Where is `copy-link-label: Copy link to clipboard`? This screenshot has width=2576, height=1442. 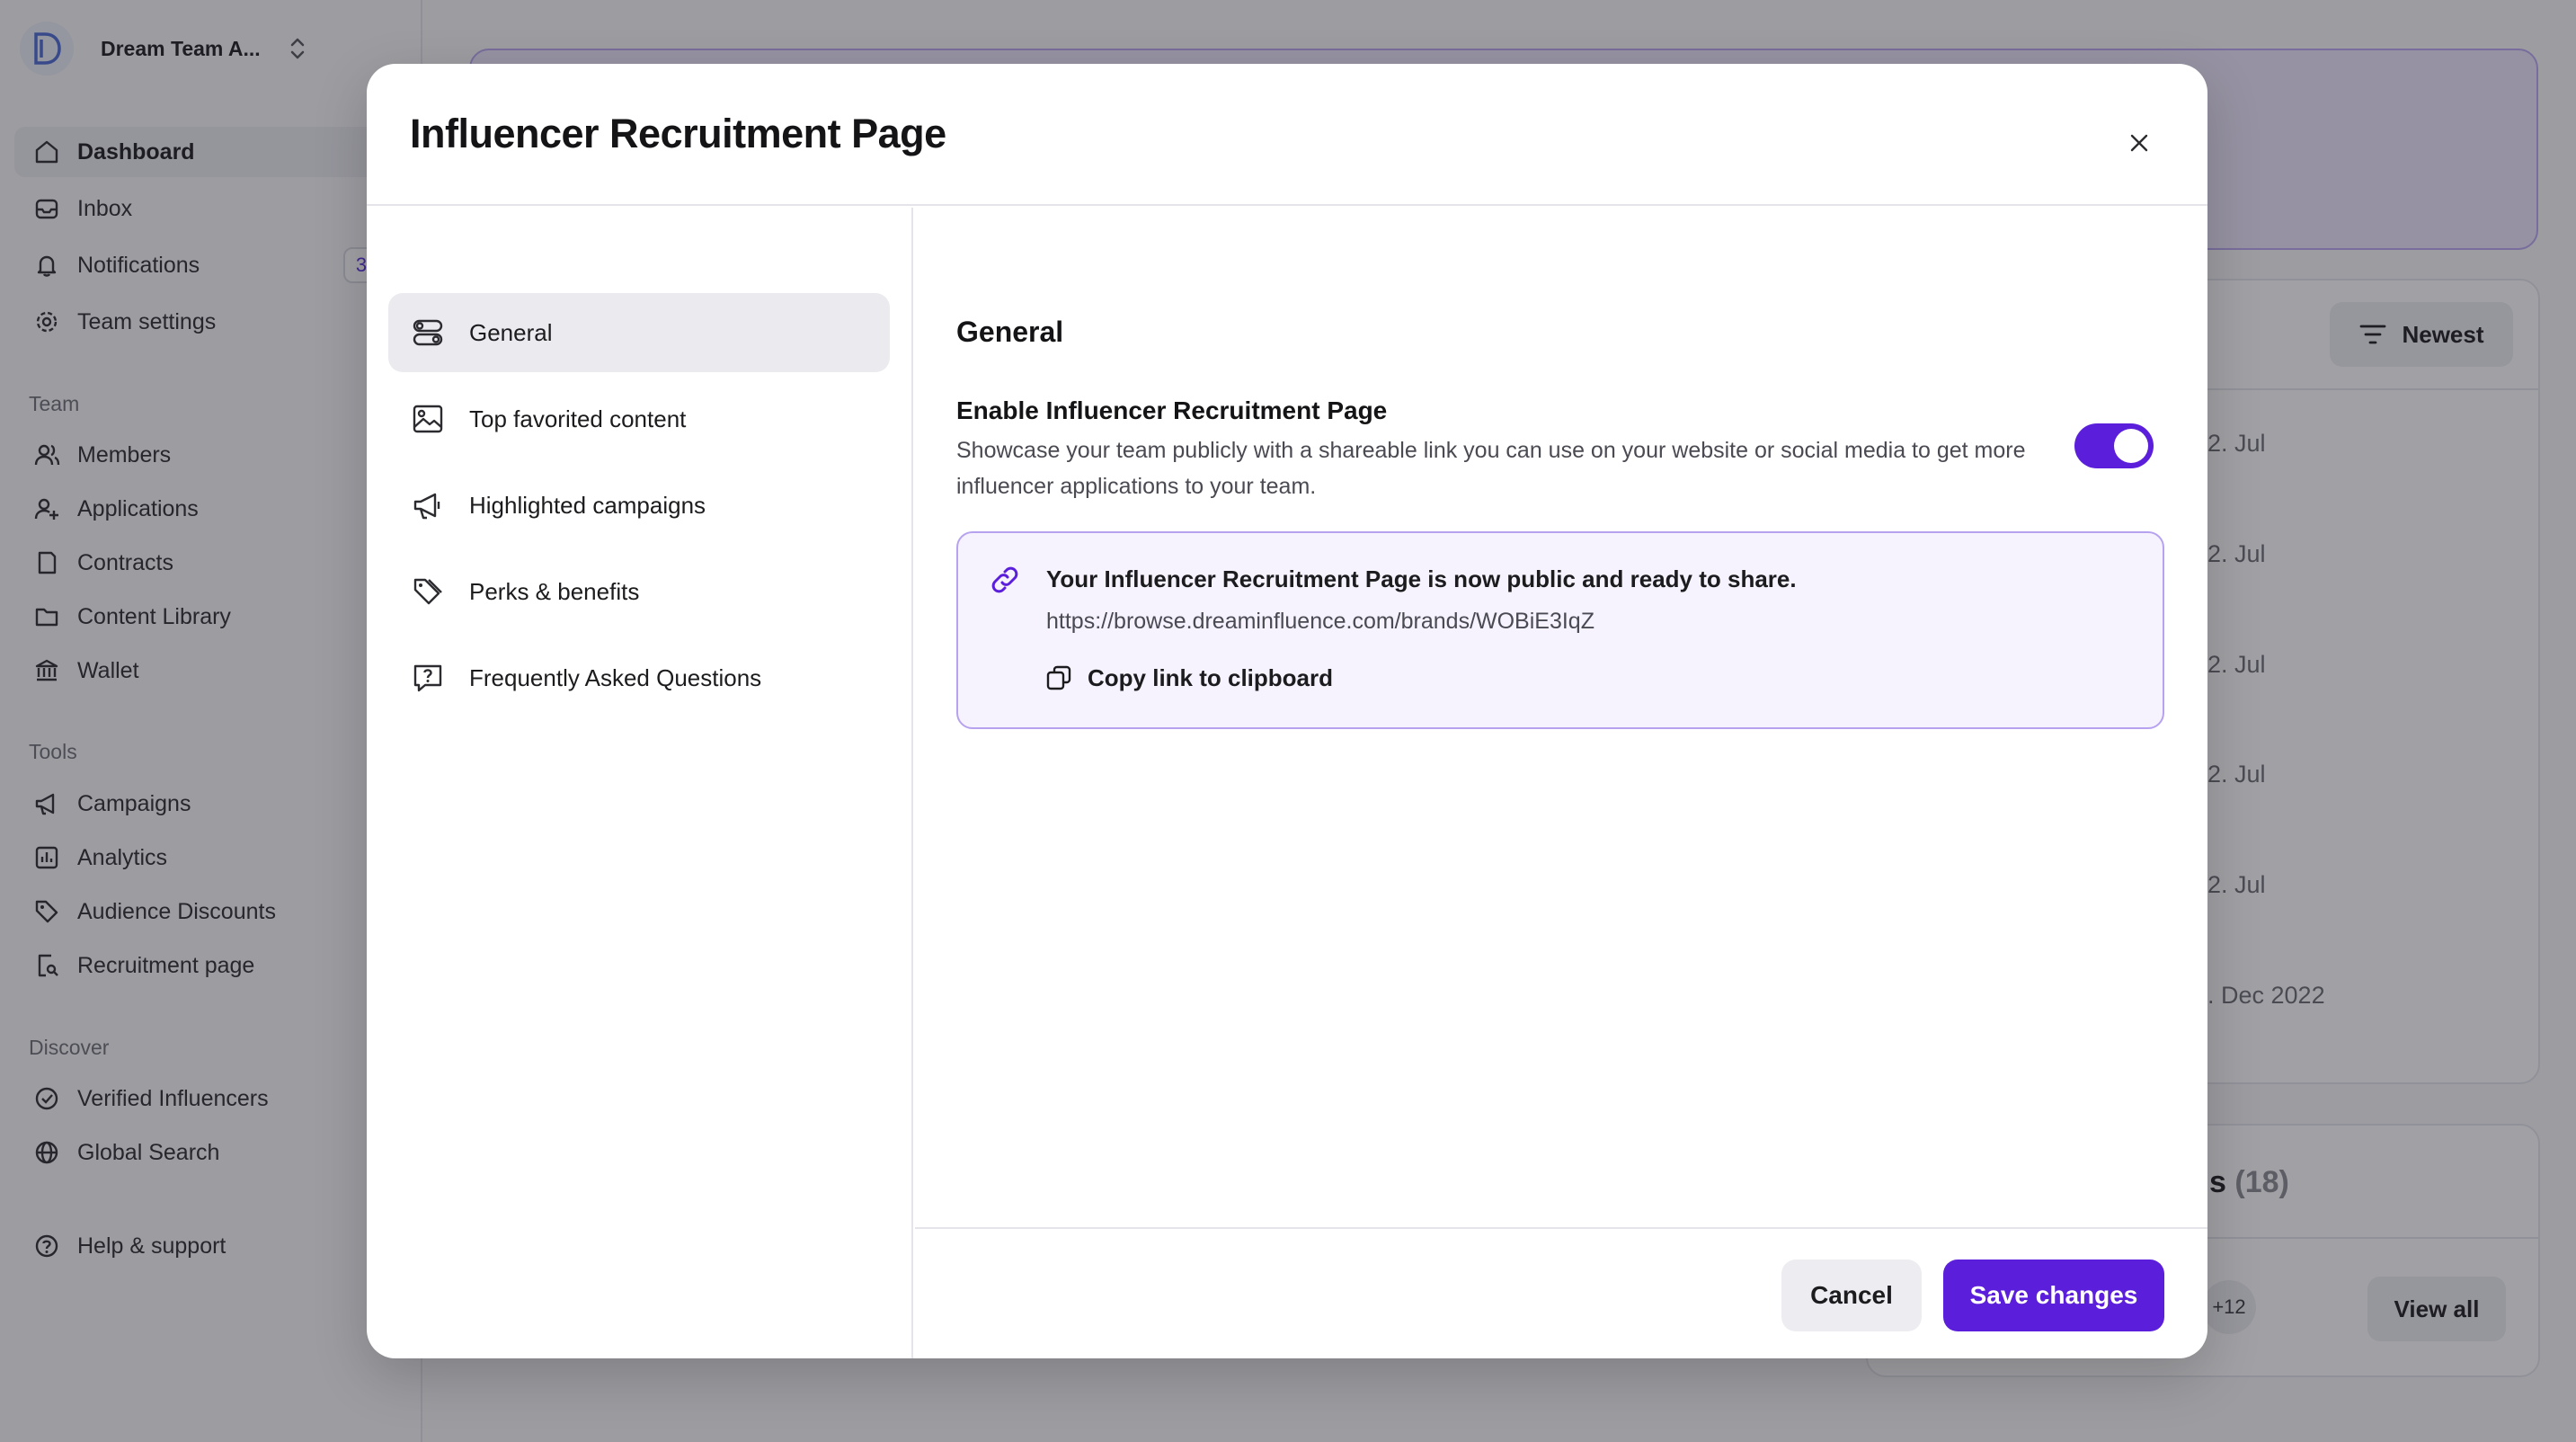
copy-link-label: Copy link to clipboard is located at coordinates (1211, 677).